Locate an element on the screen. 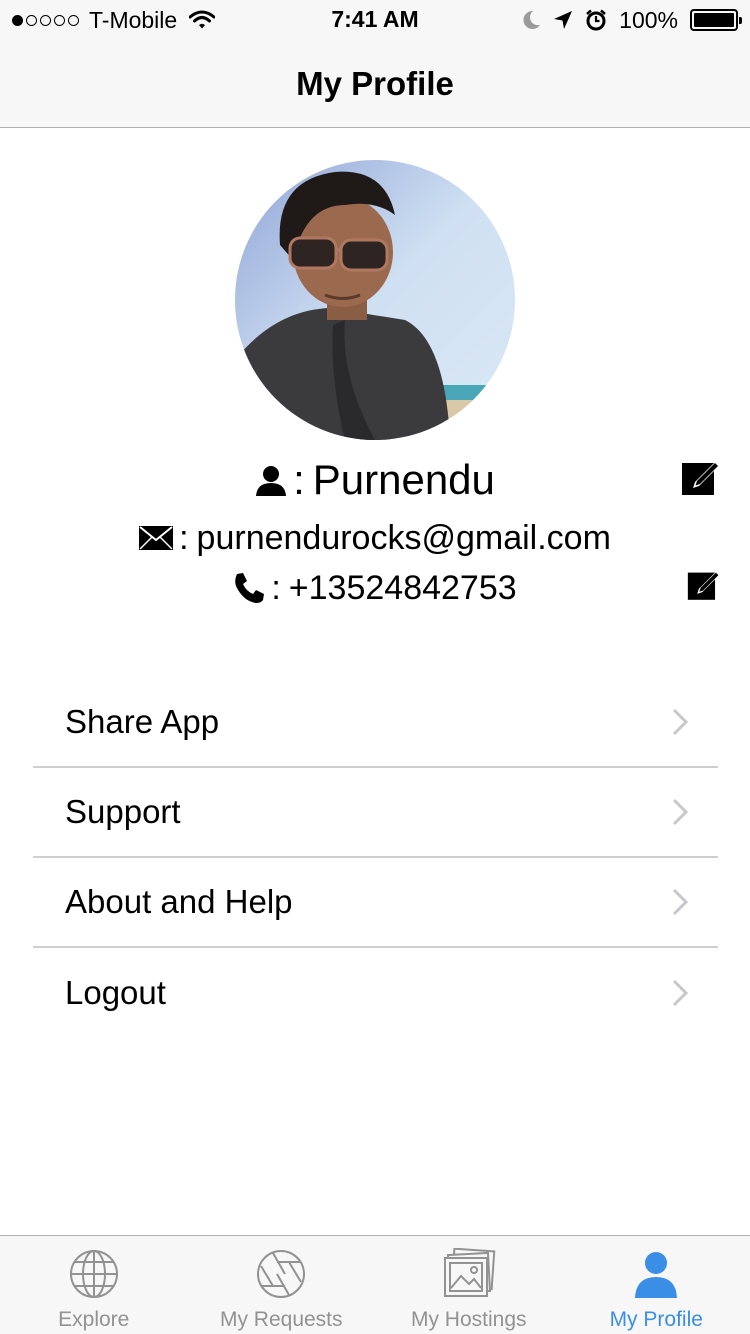 This screenshot has width=750, height=1334. tab-my-hostings: My Hostings is located at coordinates (469, 1285).